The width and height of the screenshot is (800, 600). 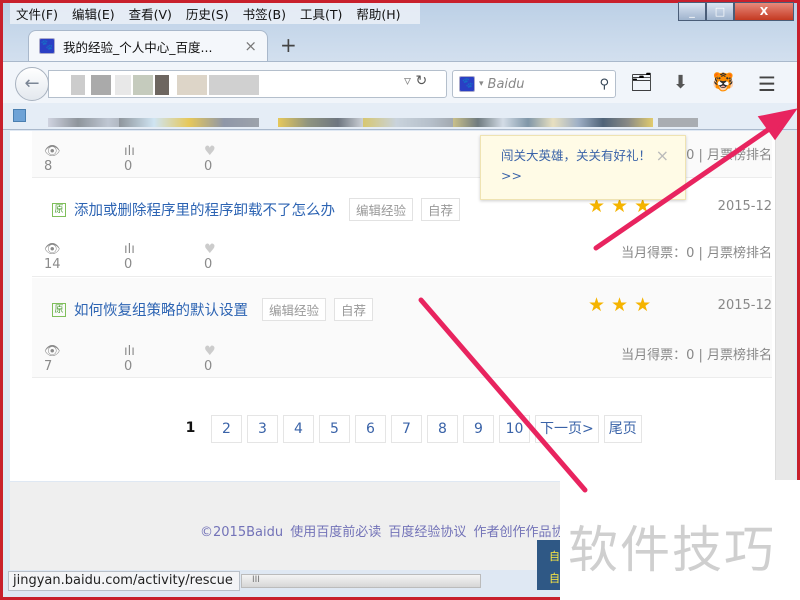 I want to click on pagination: 1 2 3 4 5 6 7 8 9 10 下一页> 尾页, so click(x=408, y=429).